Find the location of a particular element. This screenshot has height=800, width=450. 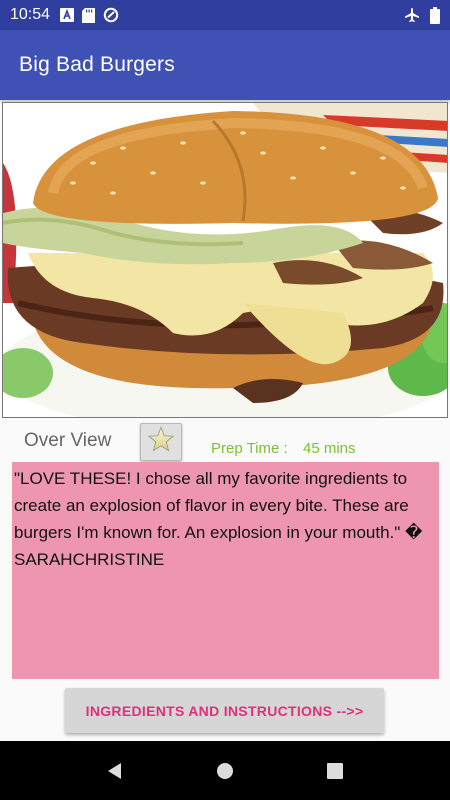

sync-icon is located at coordinates (111, 15).